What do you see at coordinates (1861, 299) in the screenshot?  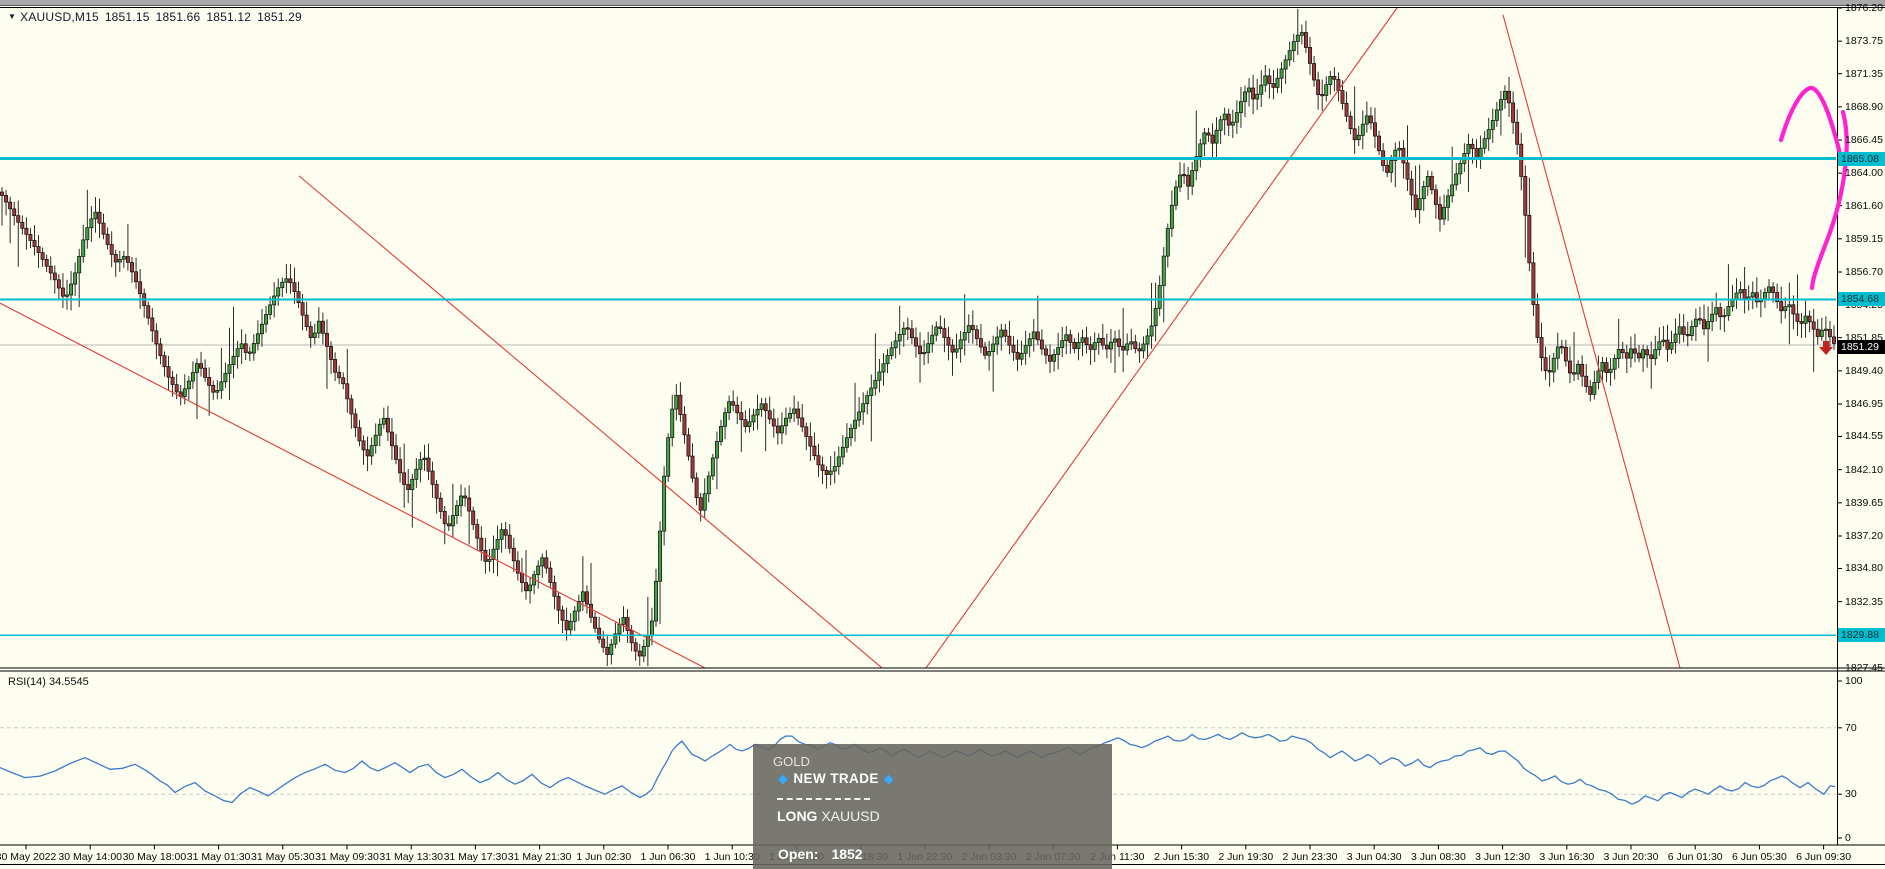 I see `level-price-label: 1854.68` at bounding box center [1861, 299].